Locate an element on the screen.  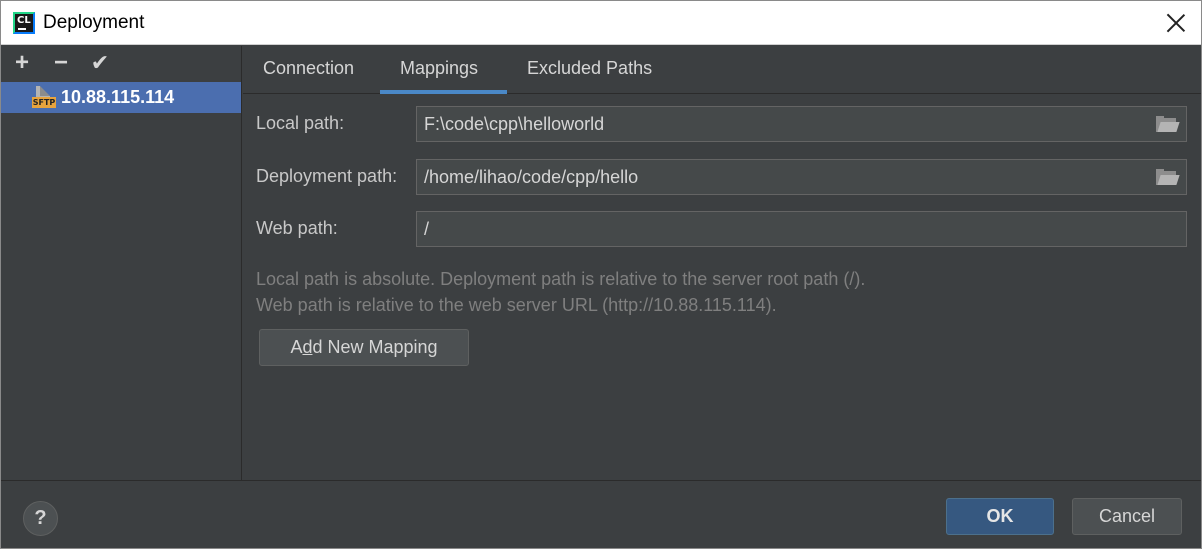
local-path-input is located at coordinates (782, 124).